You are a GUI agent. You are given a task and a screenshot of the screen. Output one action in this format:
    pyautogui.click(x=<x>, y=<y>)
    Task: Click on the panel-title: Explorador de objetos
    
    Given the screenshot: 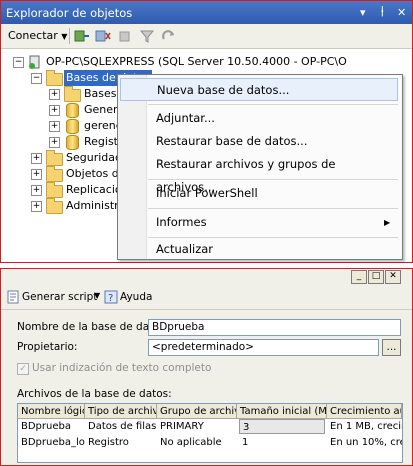 What is the action you would take?
    pyautogui.click(x=69, y=13)
    